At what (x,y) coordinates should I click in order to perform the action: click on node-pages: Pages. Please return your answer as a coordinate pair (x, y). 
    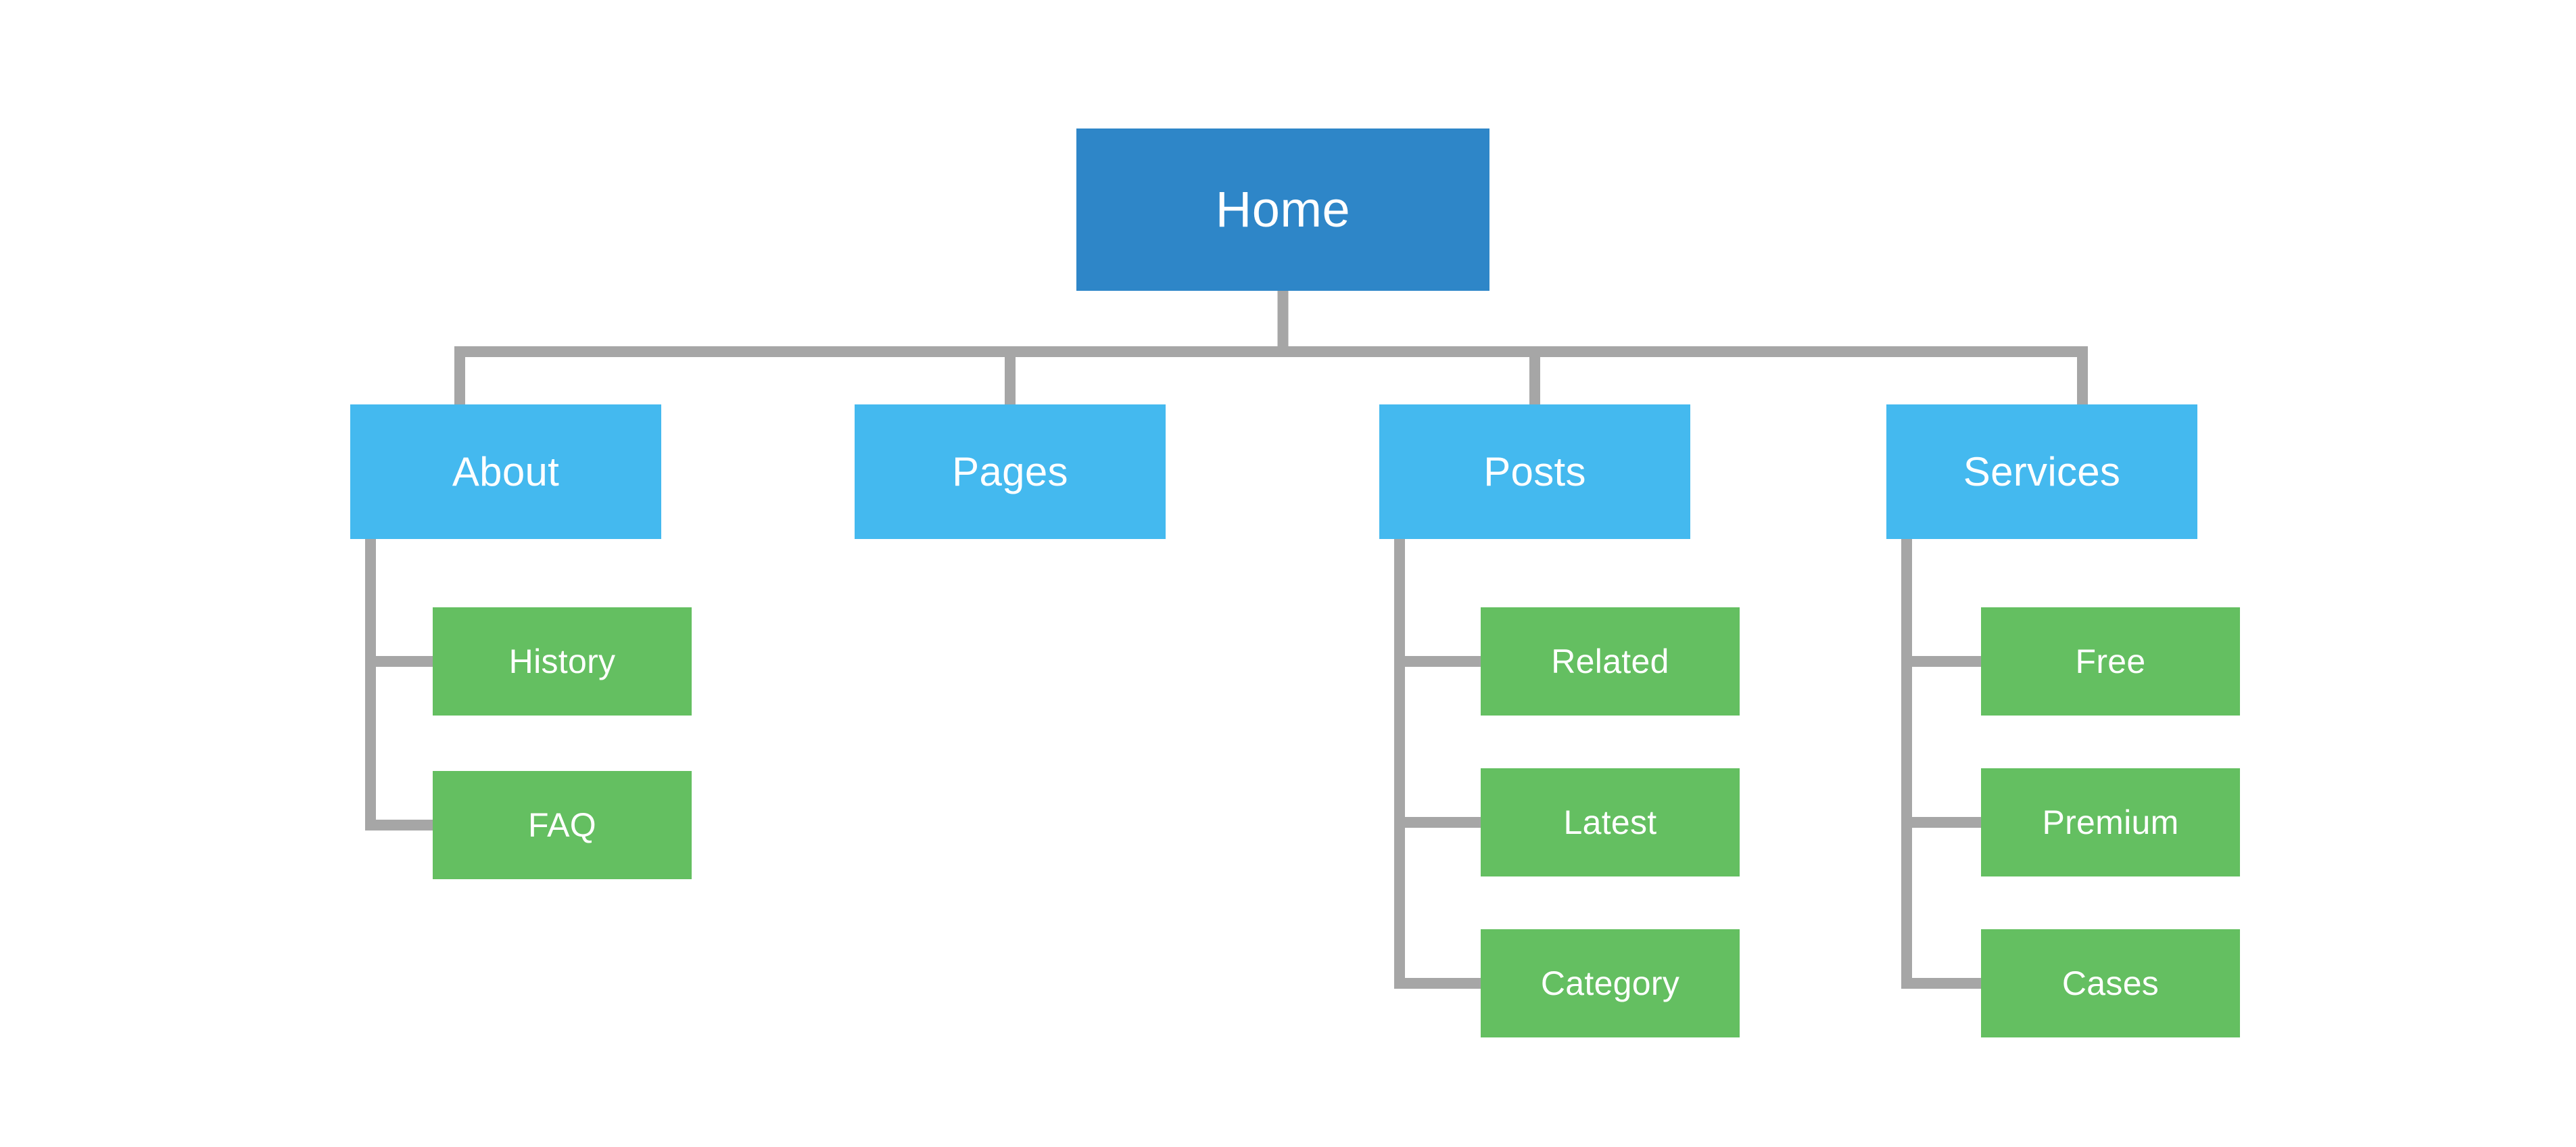
    Looking at the image, I should click on (1010, 471).